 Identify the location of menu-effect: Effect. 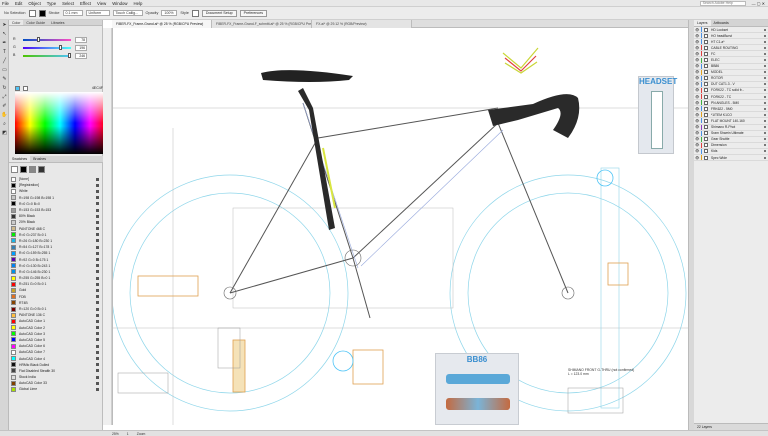
(85, 3).